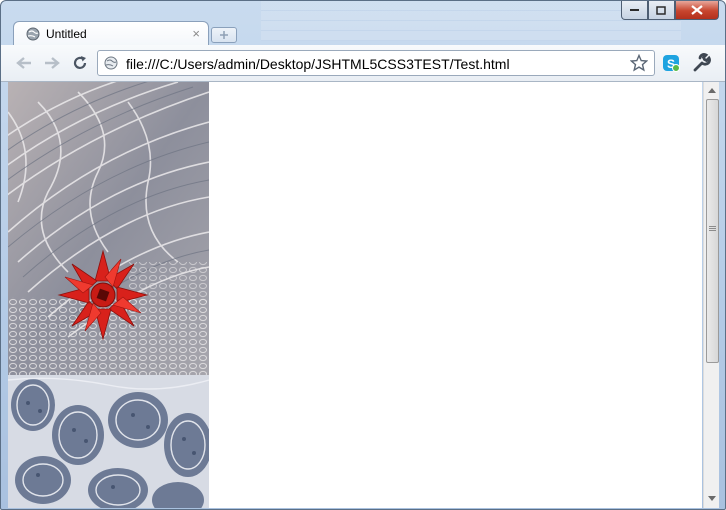  Describe the element at coordinates (111, 63) in the screenshot. I see `page-globe-icon` at that location.